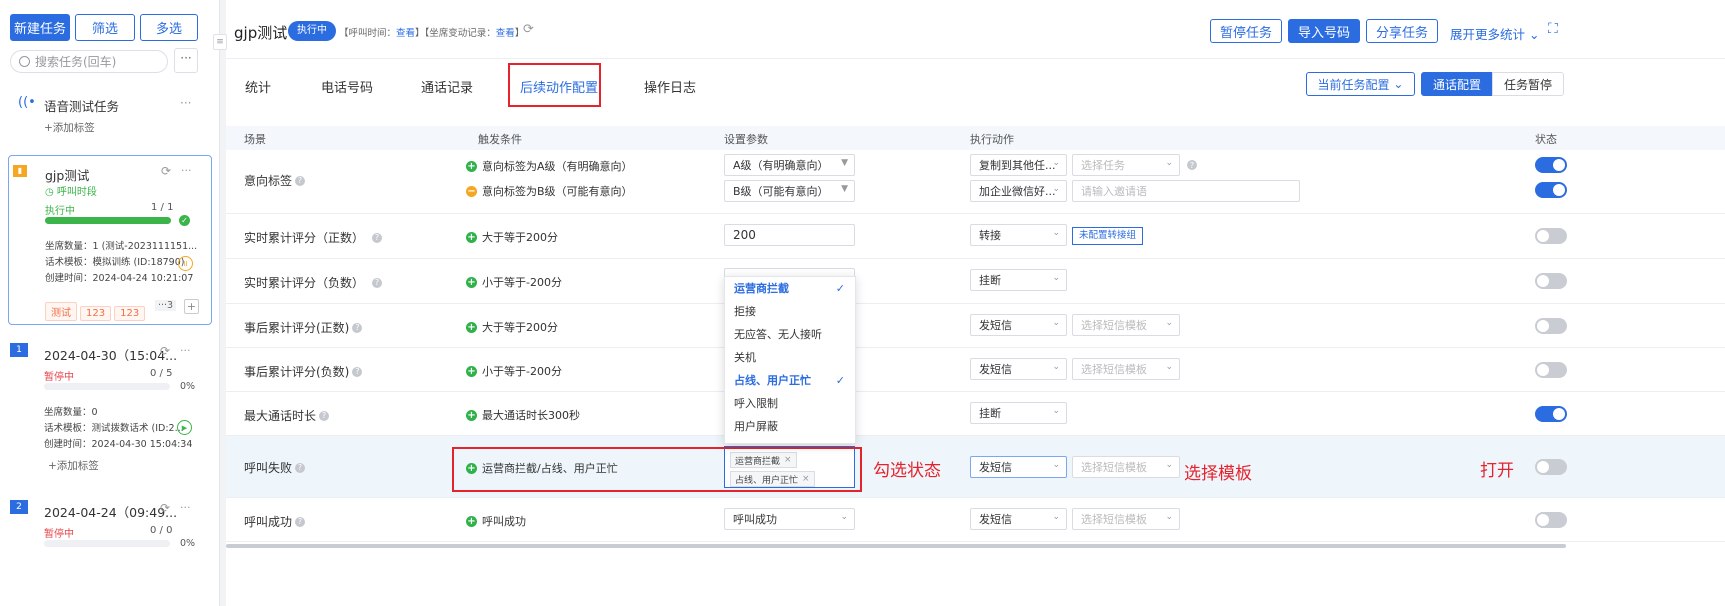 Image resolution: width=1725 pixels, height=606 pixels. I want to click on action-select: 转接 ⌄, so click(1018, 235).